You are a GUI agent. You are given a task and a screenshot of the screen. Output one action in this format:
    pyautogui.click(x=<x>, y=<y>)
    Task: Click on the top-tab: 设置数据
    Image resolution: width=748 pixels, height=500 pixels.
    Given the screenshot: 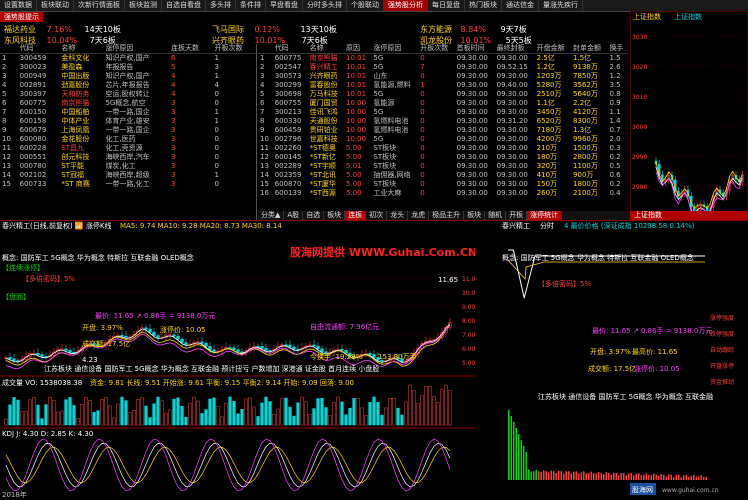 What is the action you would take?
    pyautogui.click(x=18, y=5)
    